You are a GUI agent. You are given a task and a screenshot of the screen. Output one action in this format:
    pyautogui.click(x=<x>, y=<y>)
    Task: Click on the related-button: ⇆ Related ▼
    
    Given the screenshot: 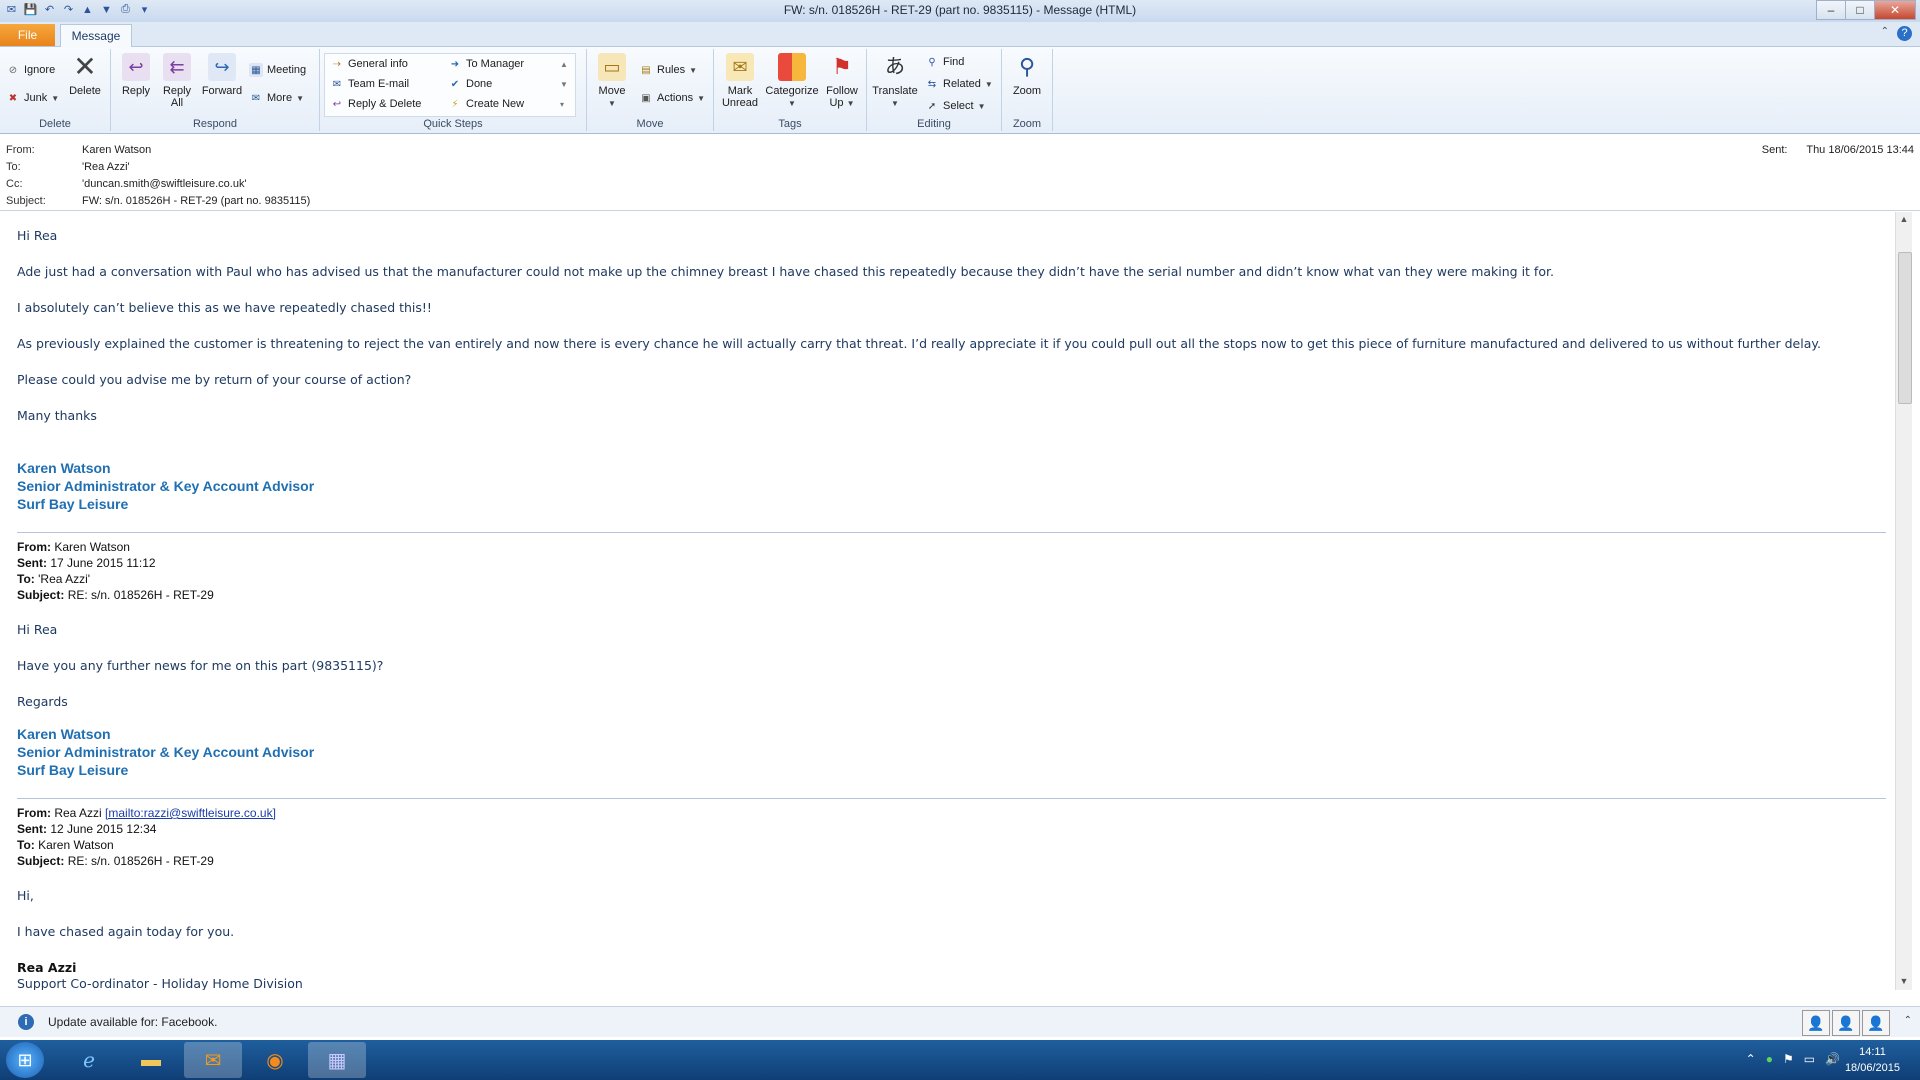 What is the action you would take?
    pyautogui.click(x=959, y=84)
    